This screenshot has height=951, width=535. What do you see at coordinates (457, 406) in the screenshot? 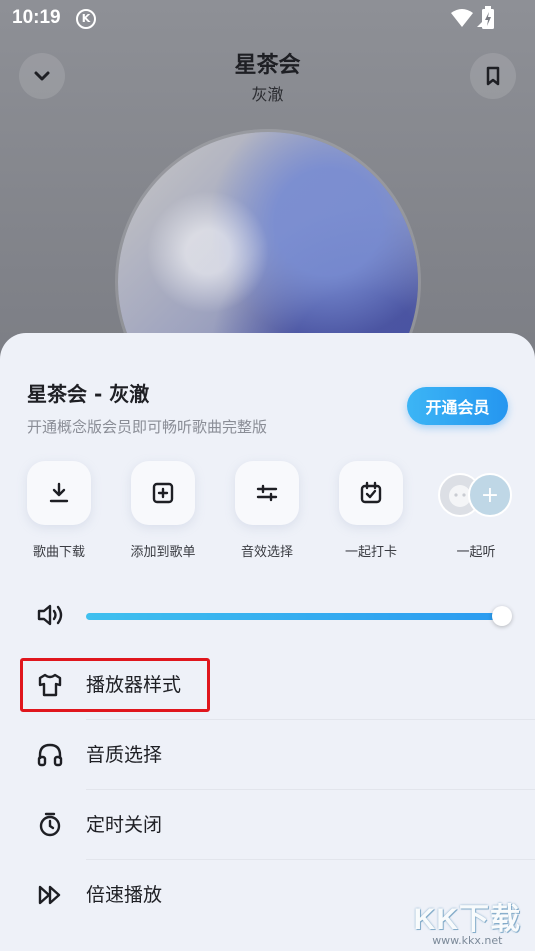
I see `vip-button: 开通会员` at bounding box center [457, 406].